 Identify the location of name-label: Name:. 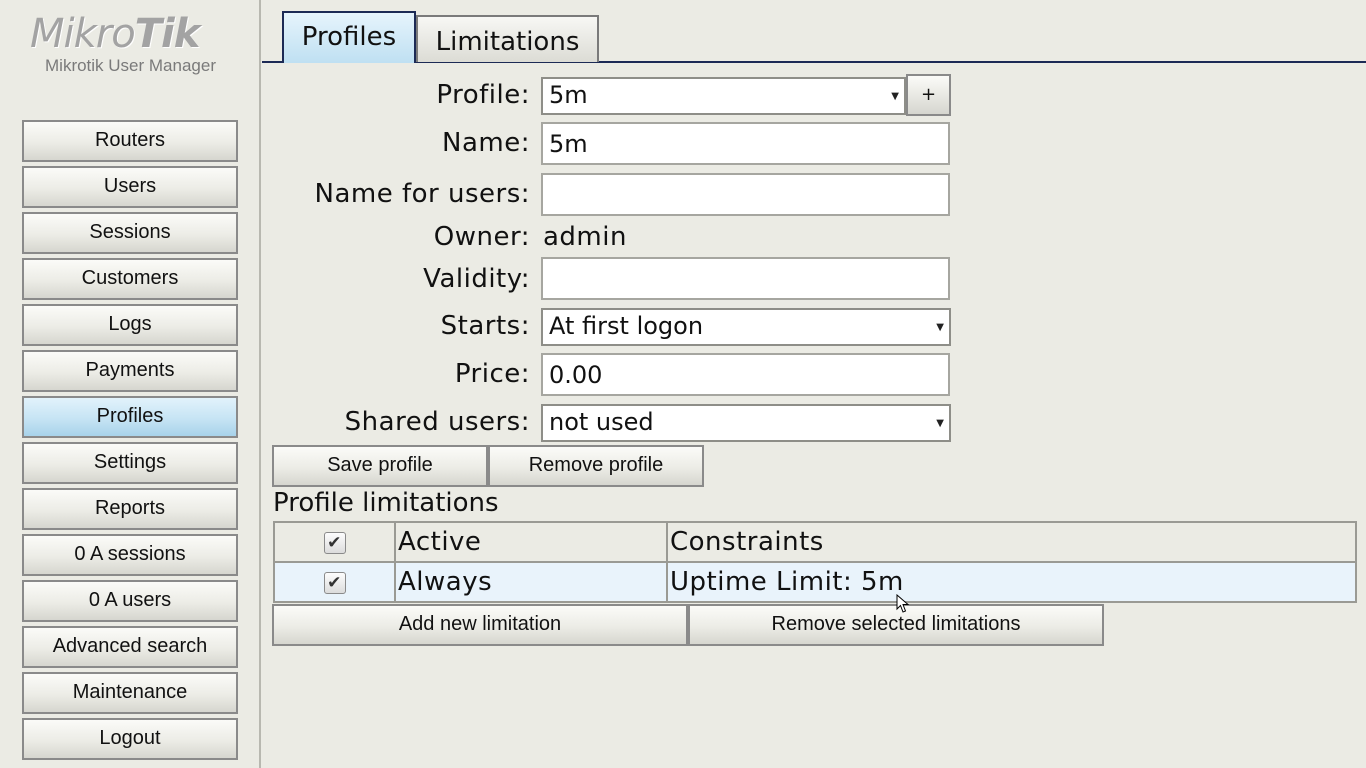
(486, 143).